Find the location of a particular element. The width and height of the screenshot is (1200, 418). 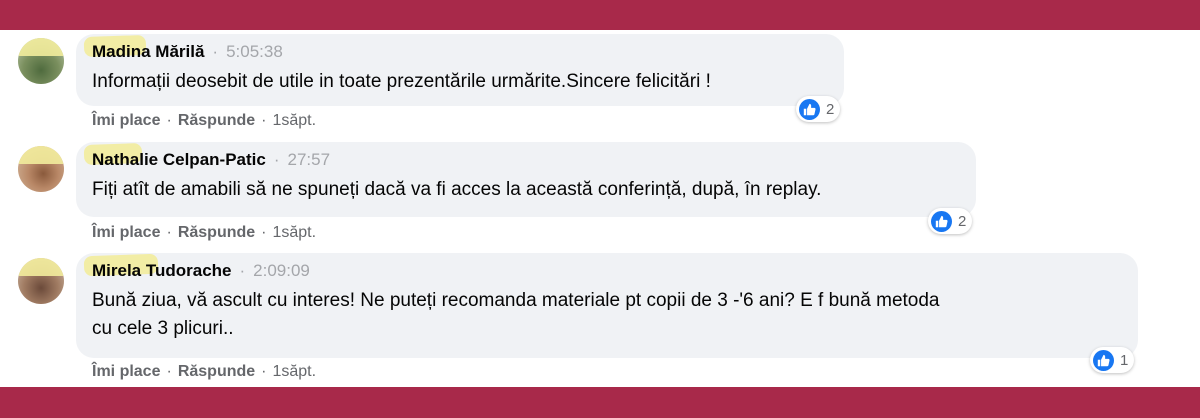

comment-time: · 5:05:38 is located at coordinates (247, 51).